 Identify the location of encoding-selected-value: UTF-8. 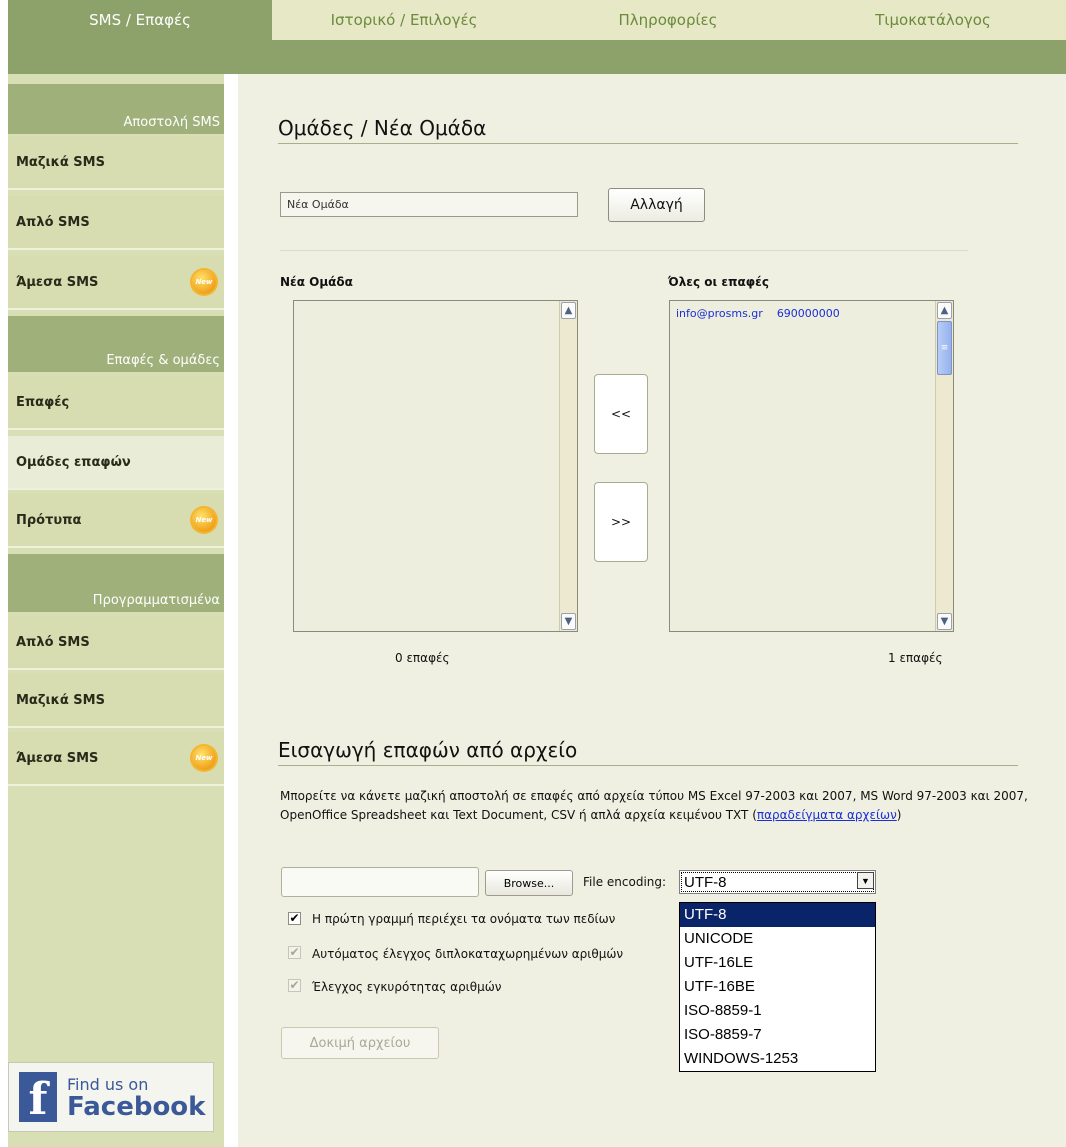
(705, 882).